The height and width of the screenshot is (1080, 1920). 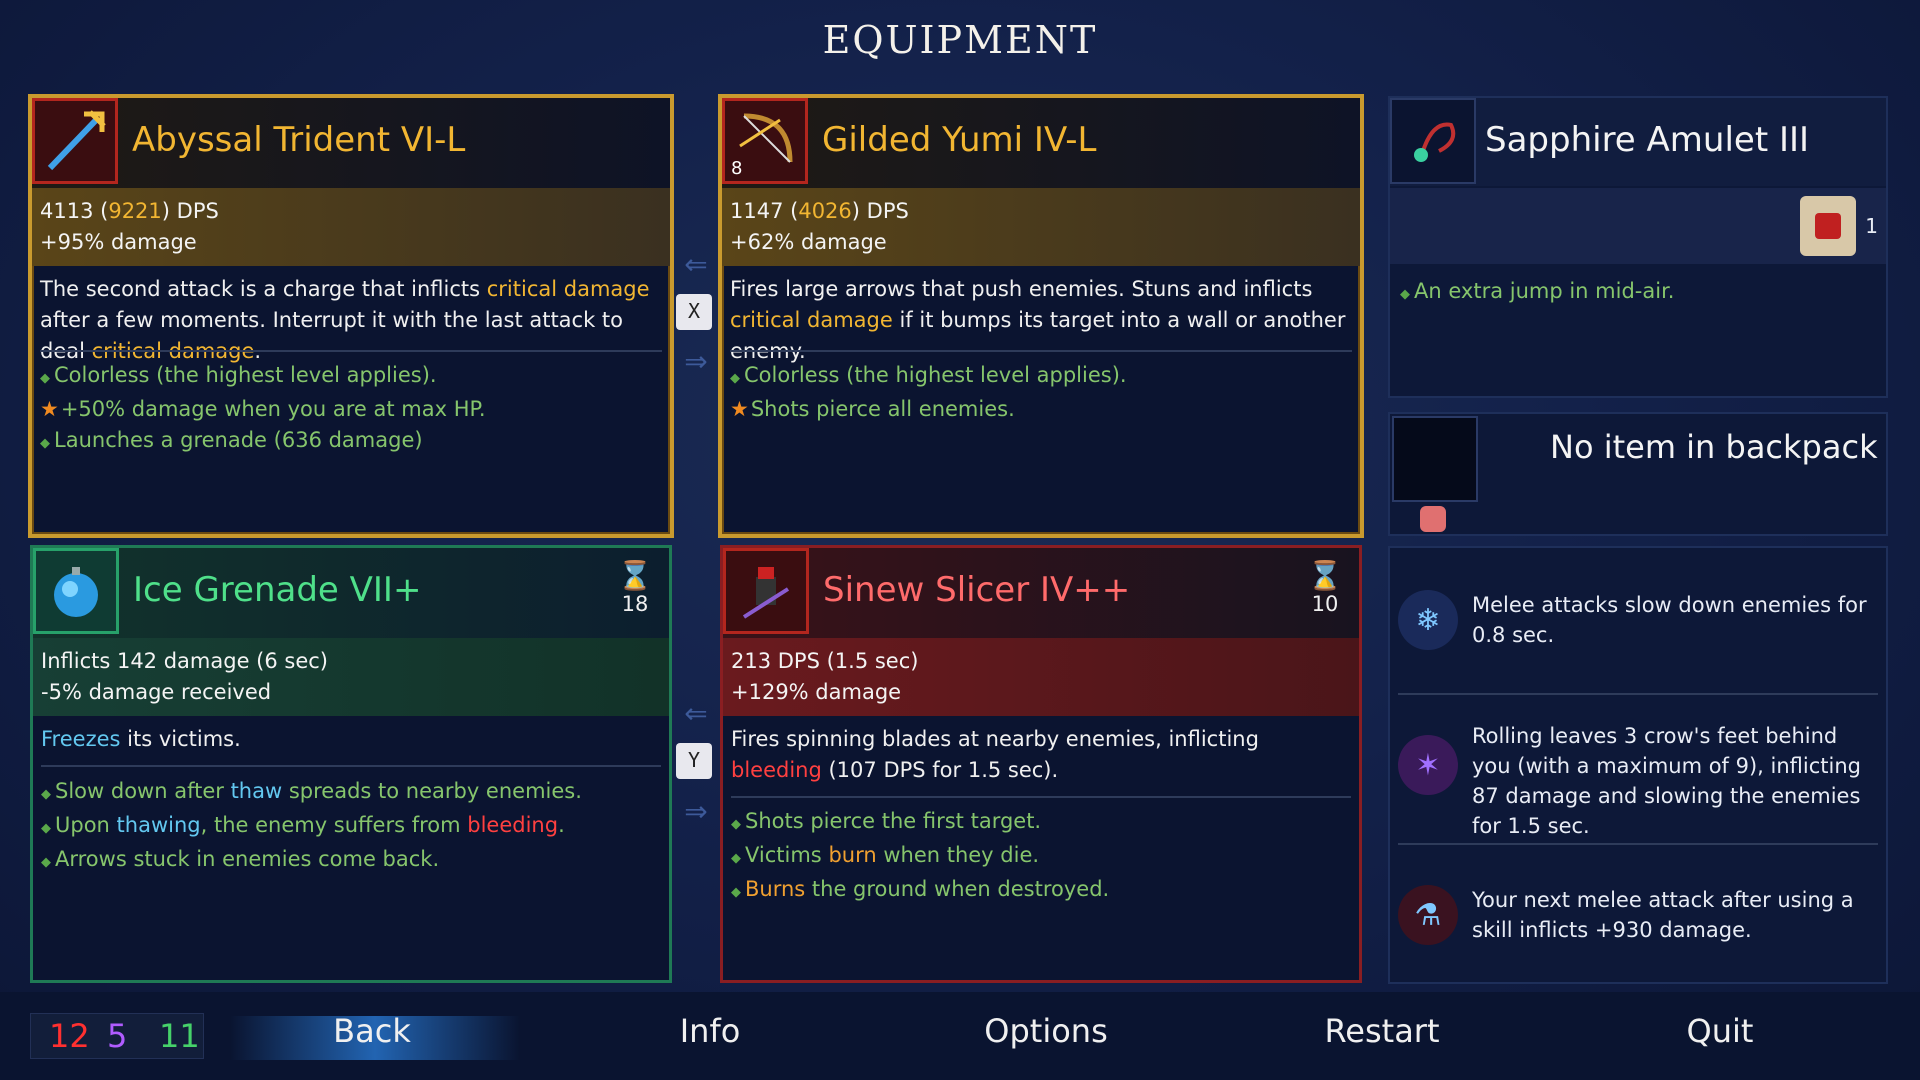 What do you see at coordinates (1382, 1031) in the screenshot?
I see `restart-button: Restart` at bounding box center [1382, 1031].